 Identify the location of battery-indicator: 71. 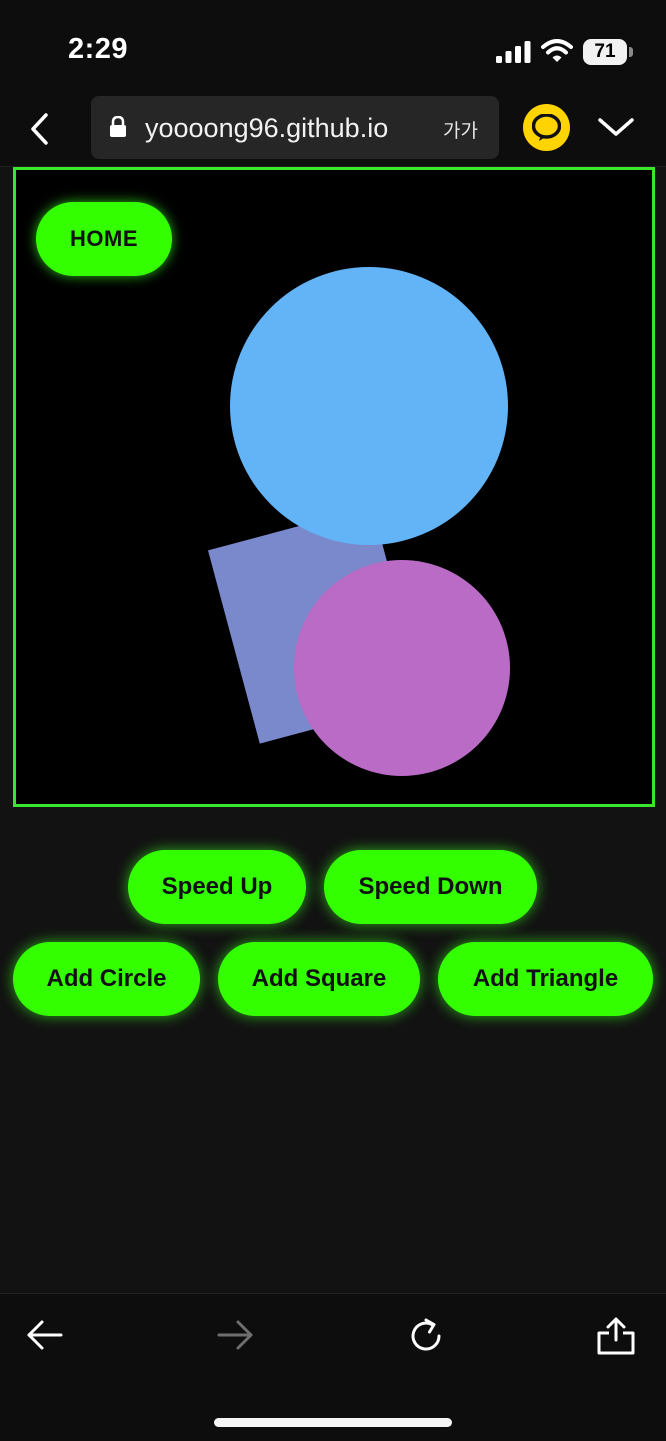
(605, 52).